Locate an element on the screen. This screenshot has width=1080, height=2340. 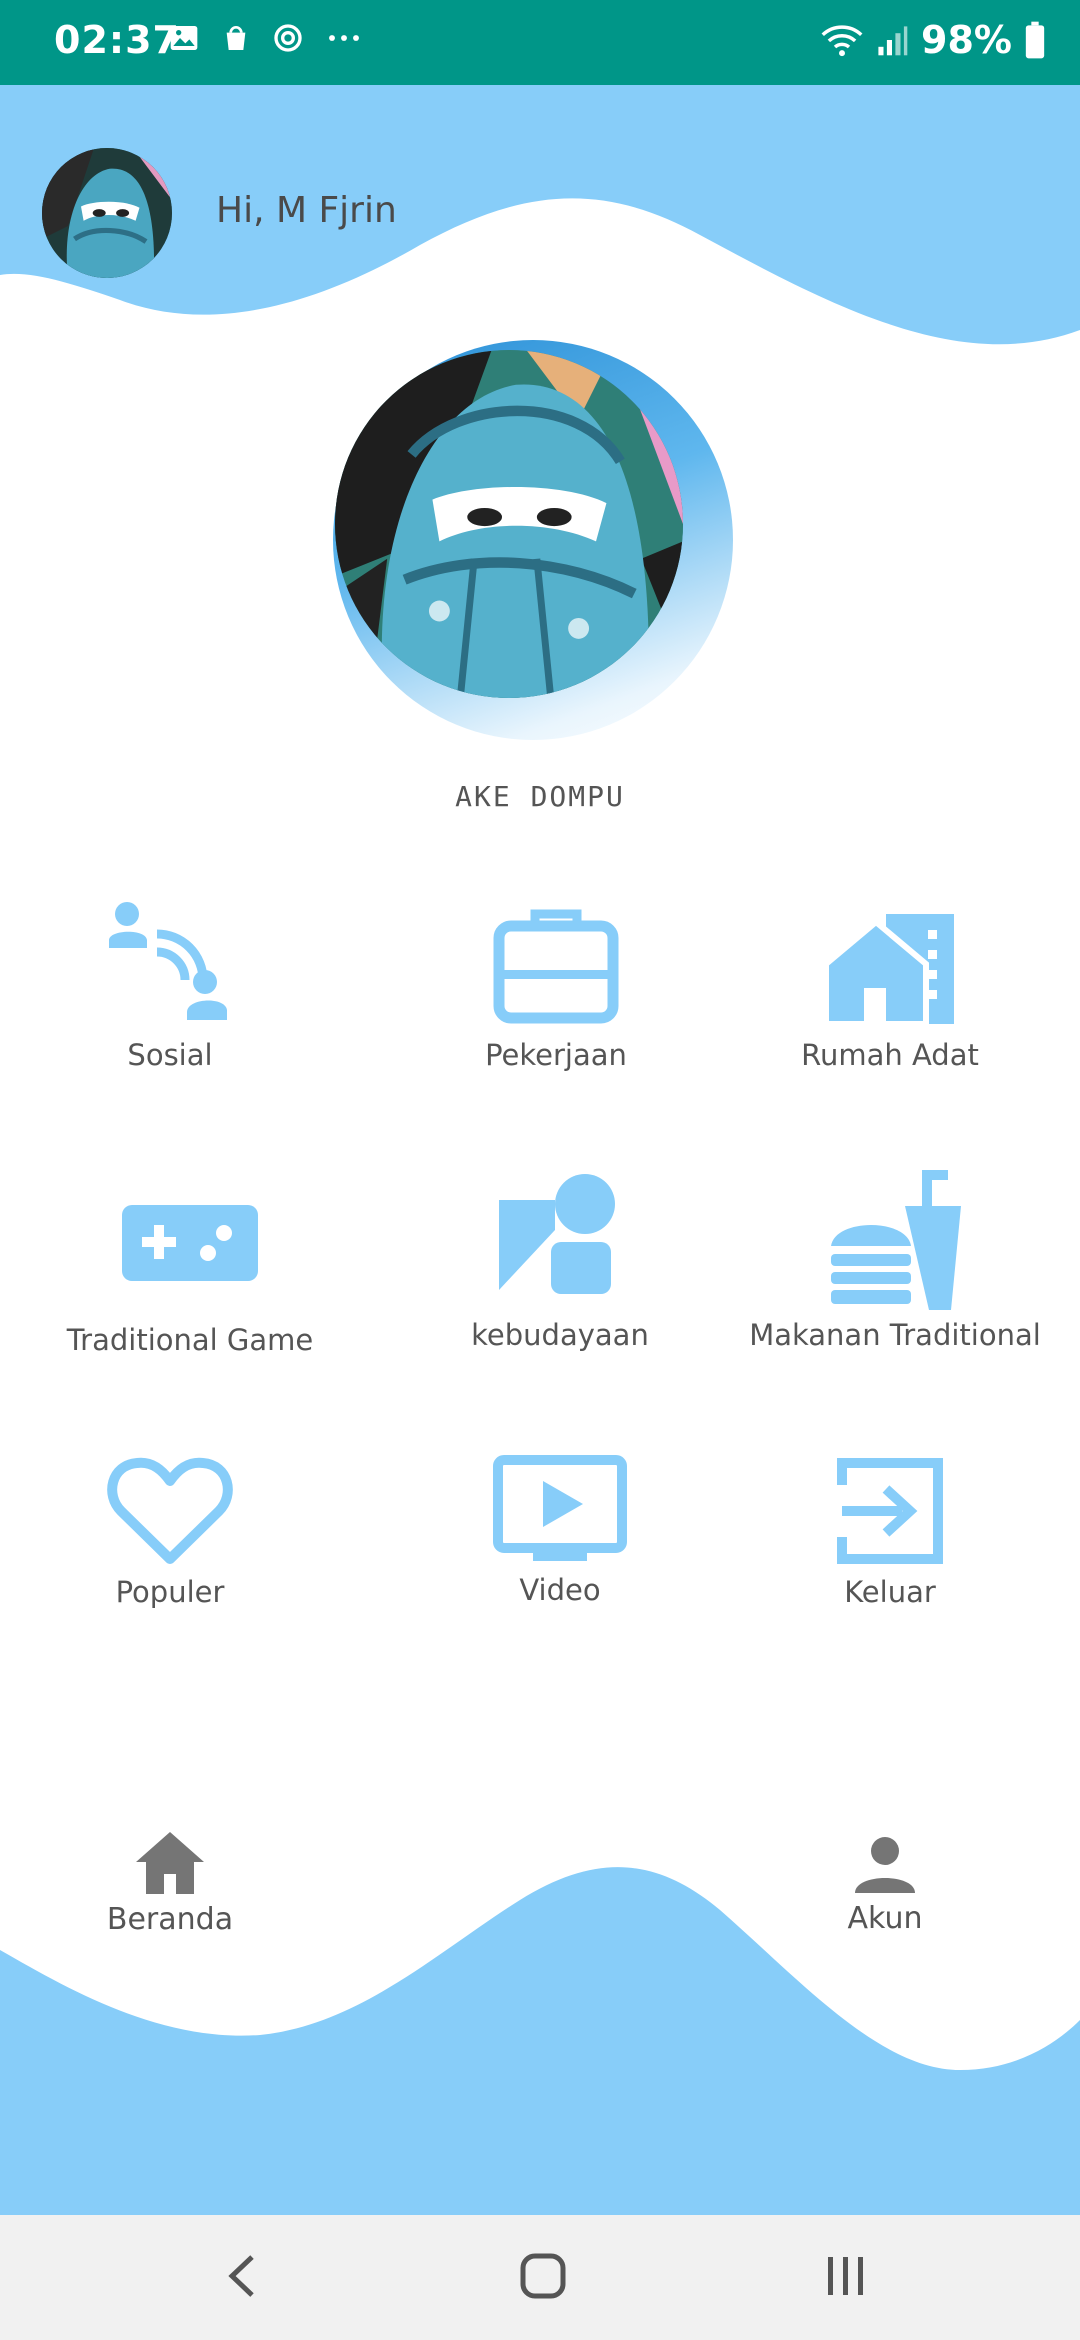
profile-image is located at coordinates (509, 524).